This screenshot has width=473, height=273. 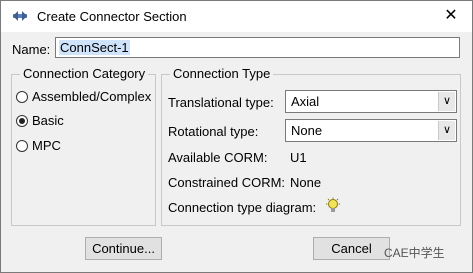 I want to click on translational-type-select: Axial ∨, so click(x=371, y=101).